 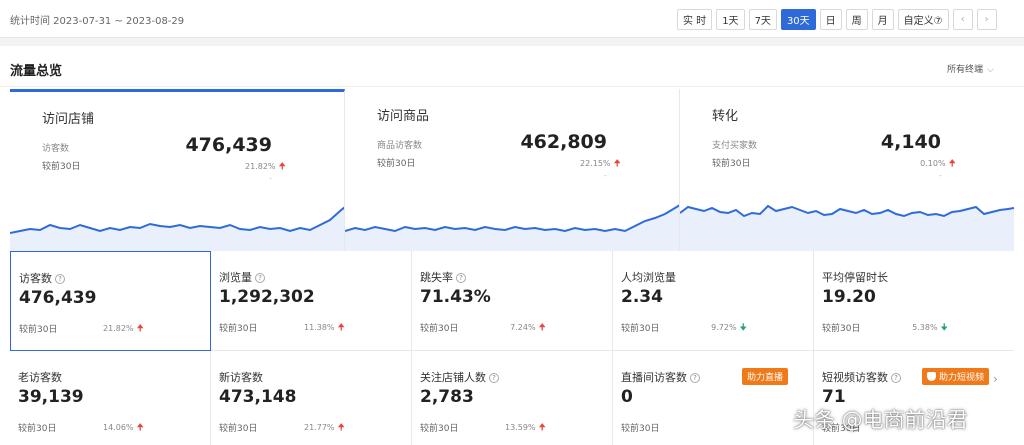 I want to click on time-btn-custom: 自定义⑦, so click(x=923, y=19).